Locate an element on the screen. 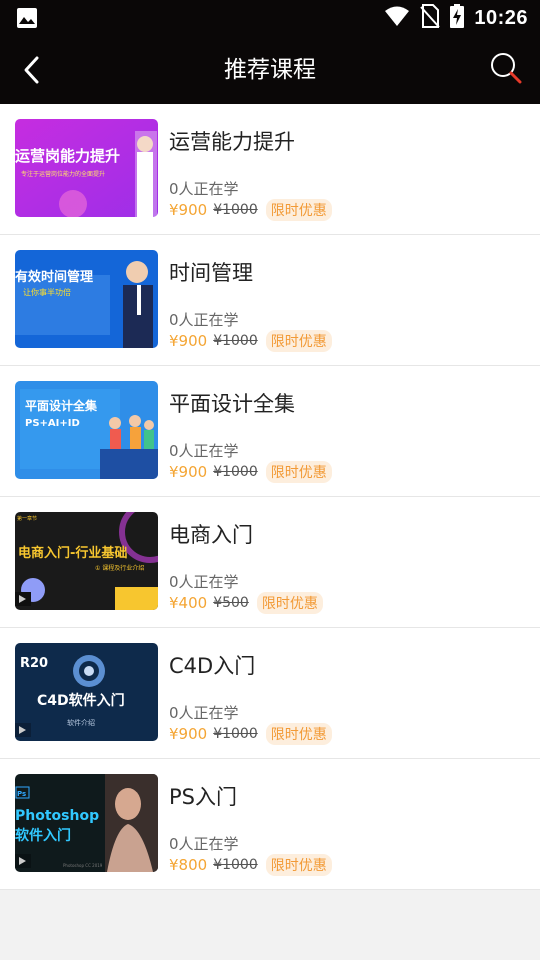 The width and height of the screenshot is (540, 960). course-title: 电商入门 is located at coordinates (211, 535).